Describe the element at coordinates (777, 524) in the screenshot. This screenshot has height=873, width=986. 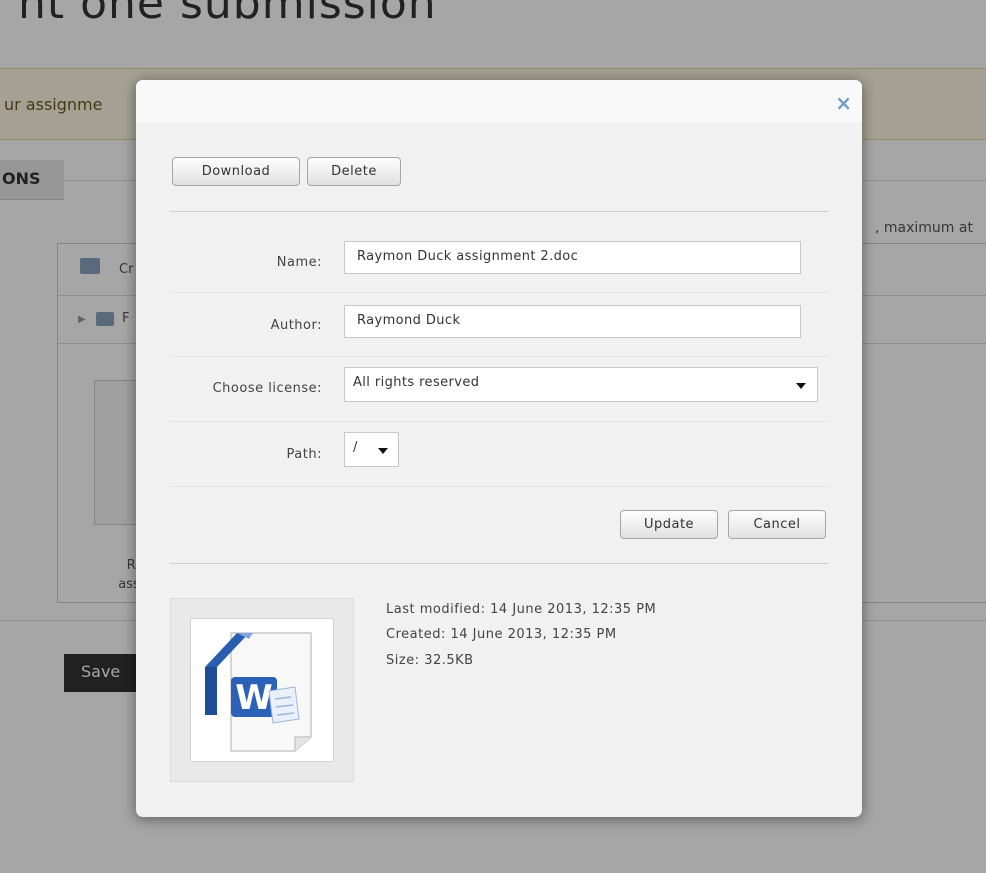
I see `cancel-button: Cancel` at that location.